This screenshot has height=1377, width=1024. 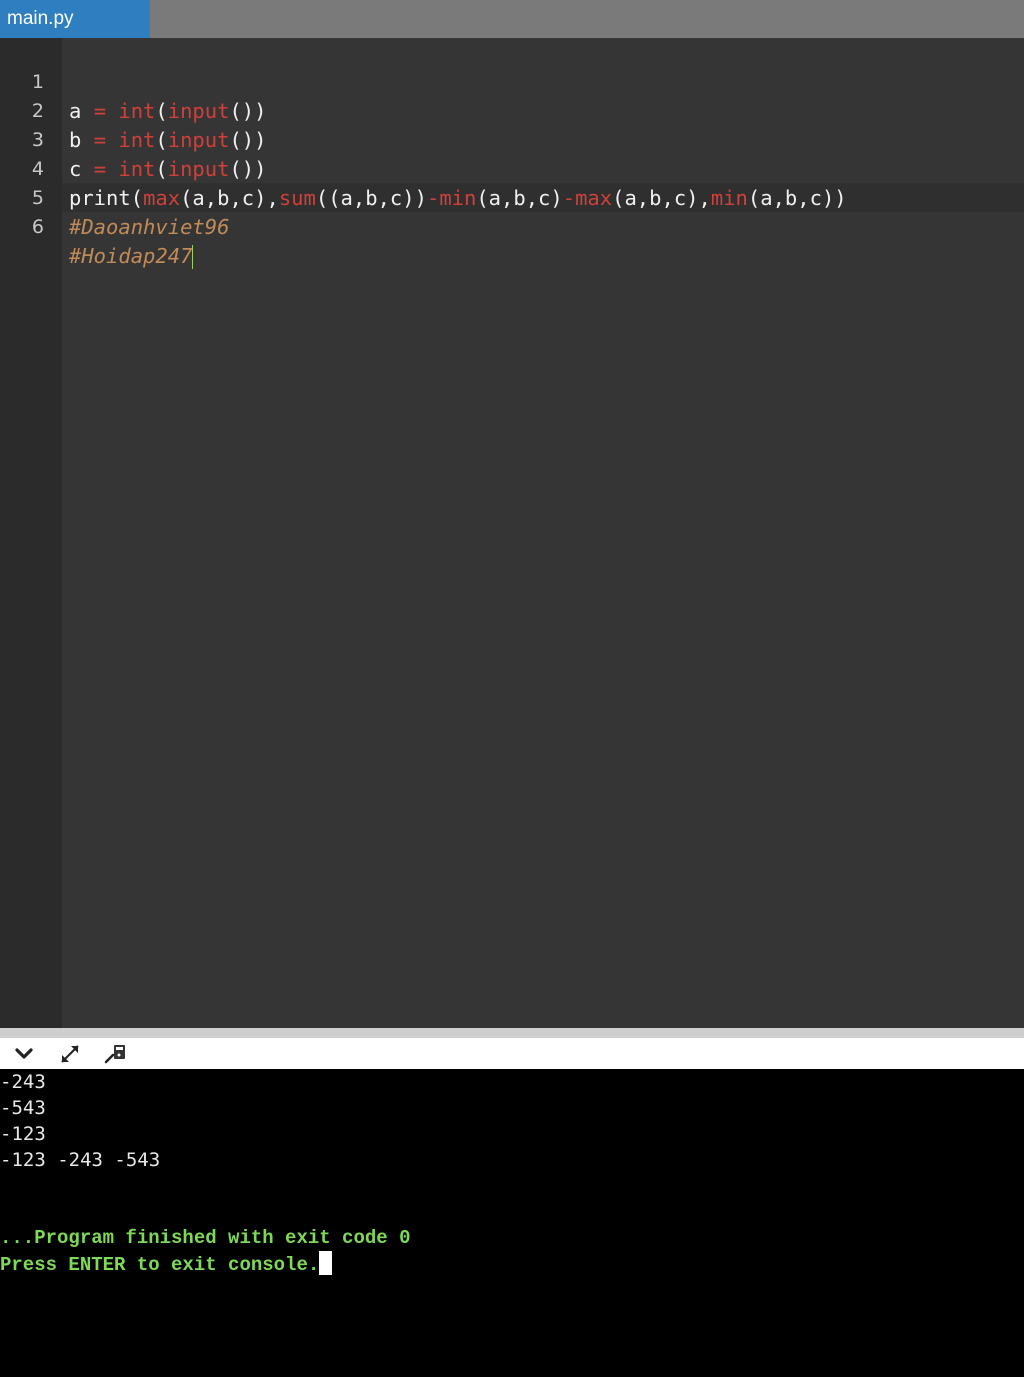 What do you see at coordinates (80, 1160) in the screenshot?
I see `console-line: -123 -243 -543` at bounding box center [80, 1160].